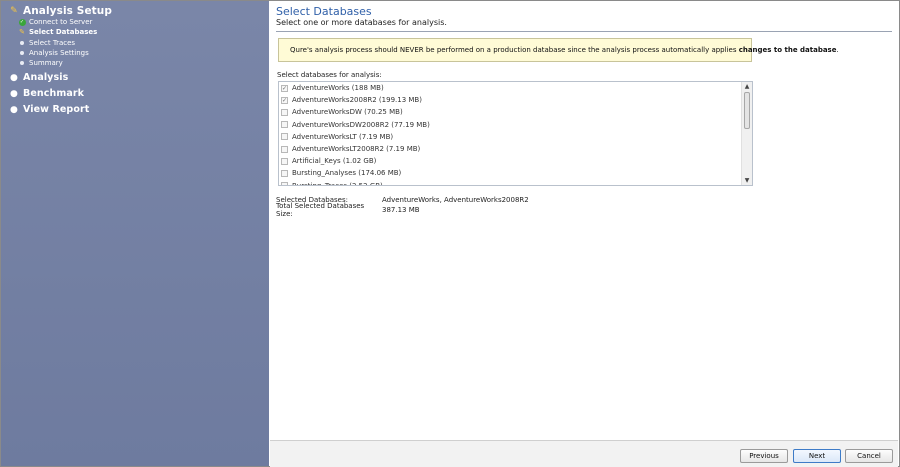 This screenshot has width=900, height=467. I want to click on database-list-item: ✓ AdventureWorks2008R2 (199.13 MB), so click(510, 100).